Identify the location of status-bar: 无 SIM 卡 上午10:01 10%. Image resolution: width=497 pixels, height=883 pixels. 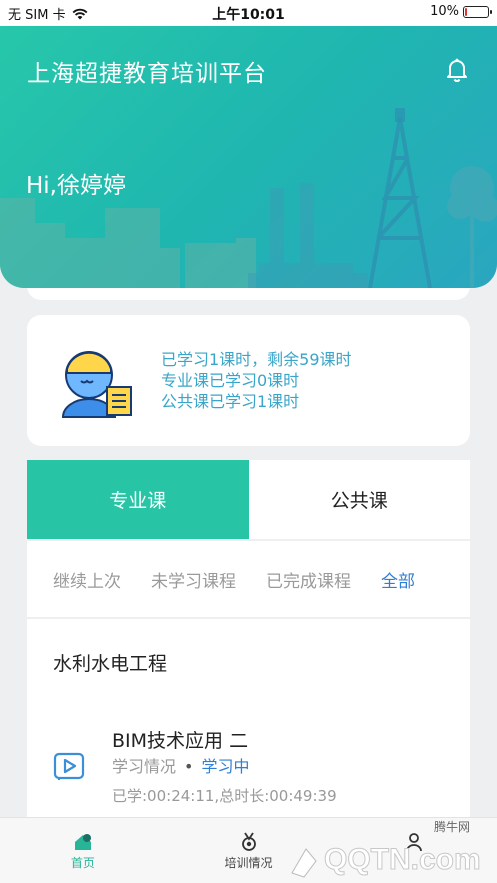
(248, 13).